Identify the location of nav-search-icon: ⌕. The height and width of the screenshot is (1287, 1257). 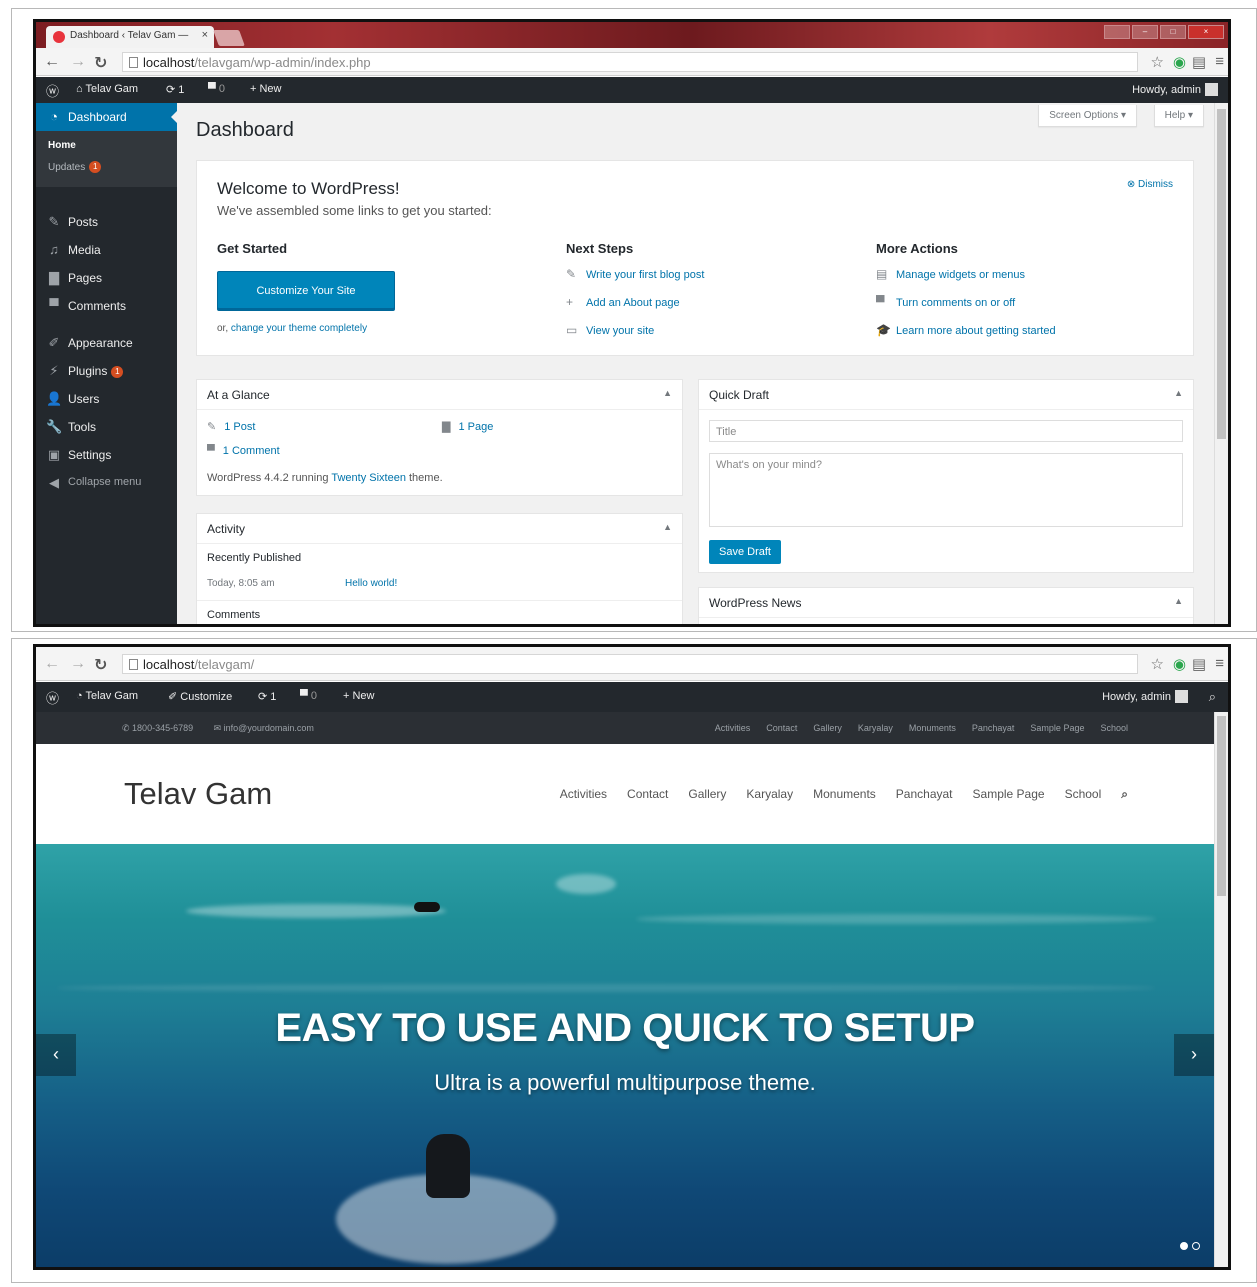
(1124, 794).